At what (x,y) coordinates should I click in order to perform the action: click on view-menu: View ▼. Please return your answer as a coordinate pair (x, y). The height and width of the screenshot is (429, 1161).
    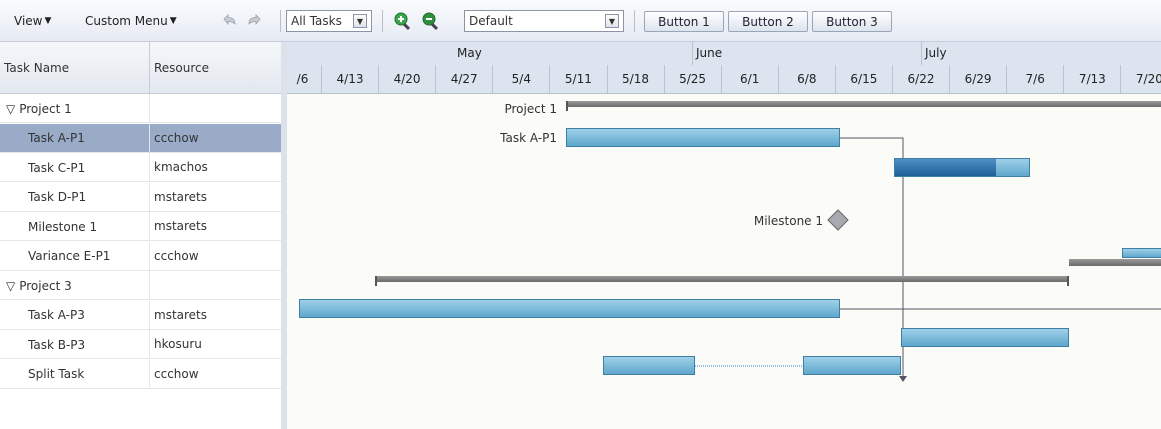
    Looking at the image, I should click on (32, 21).